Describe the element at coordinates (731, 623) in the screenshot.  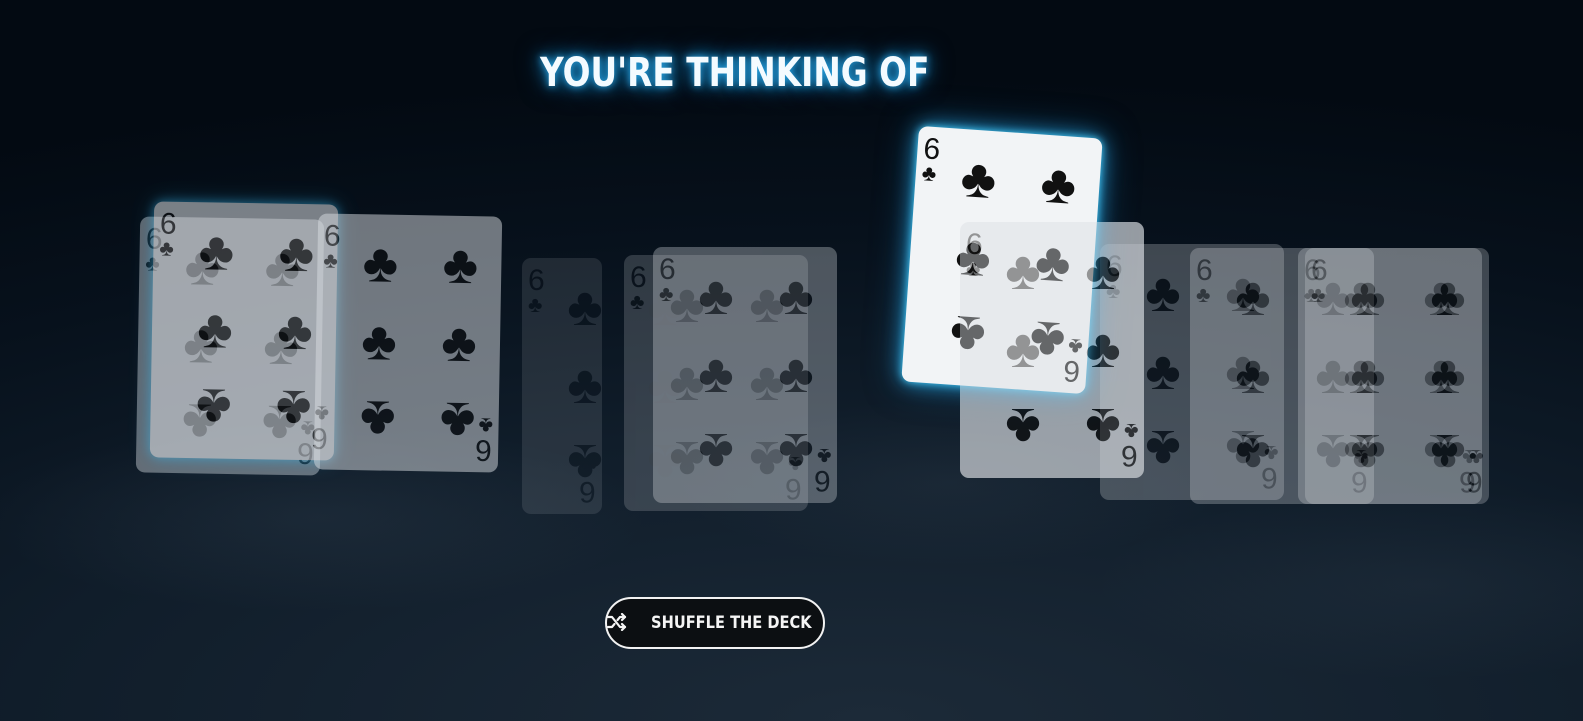
I see `shuffle-button-label: SHUFFLE THE DECK` at that location.